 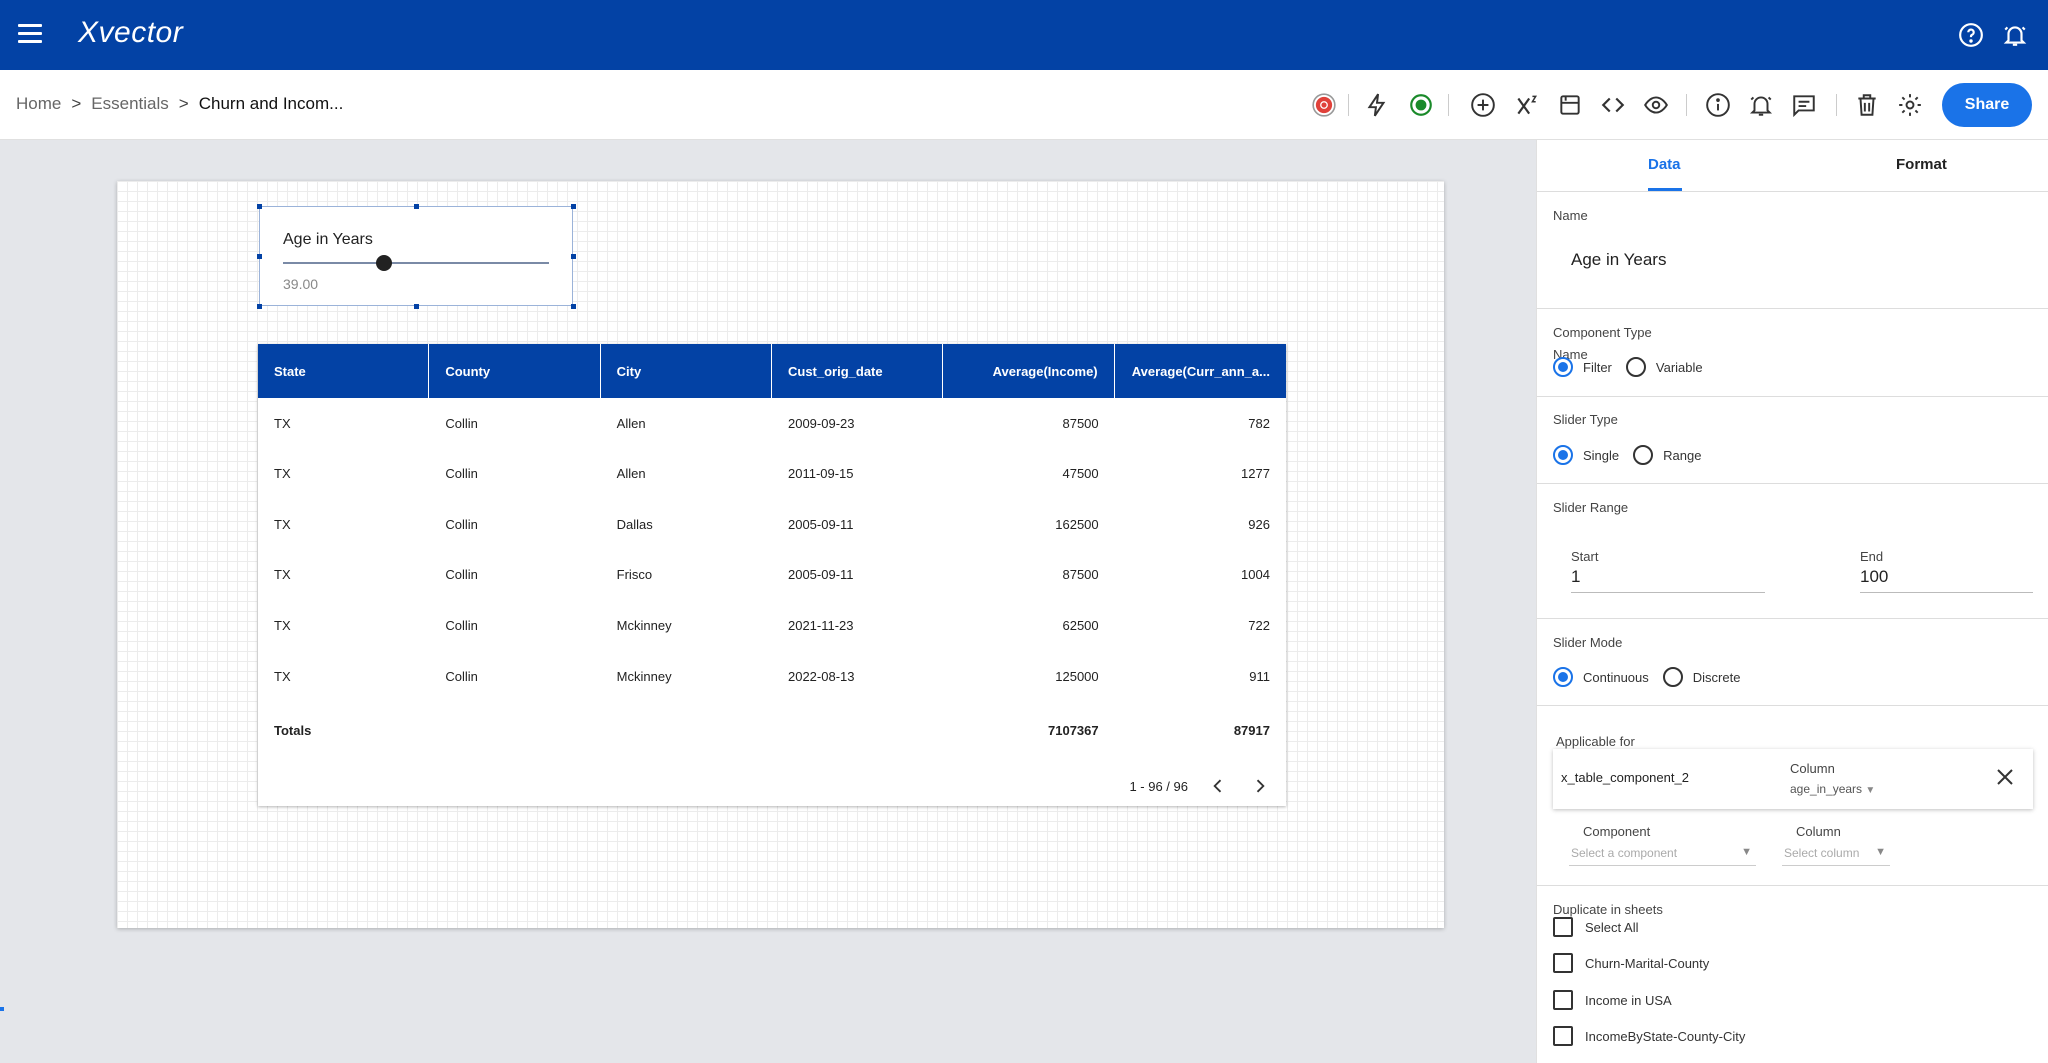 I want to click on cell-date: 2009-09-23, so click(x=821, y=423).